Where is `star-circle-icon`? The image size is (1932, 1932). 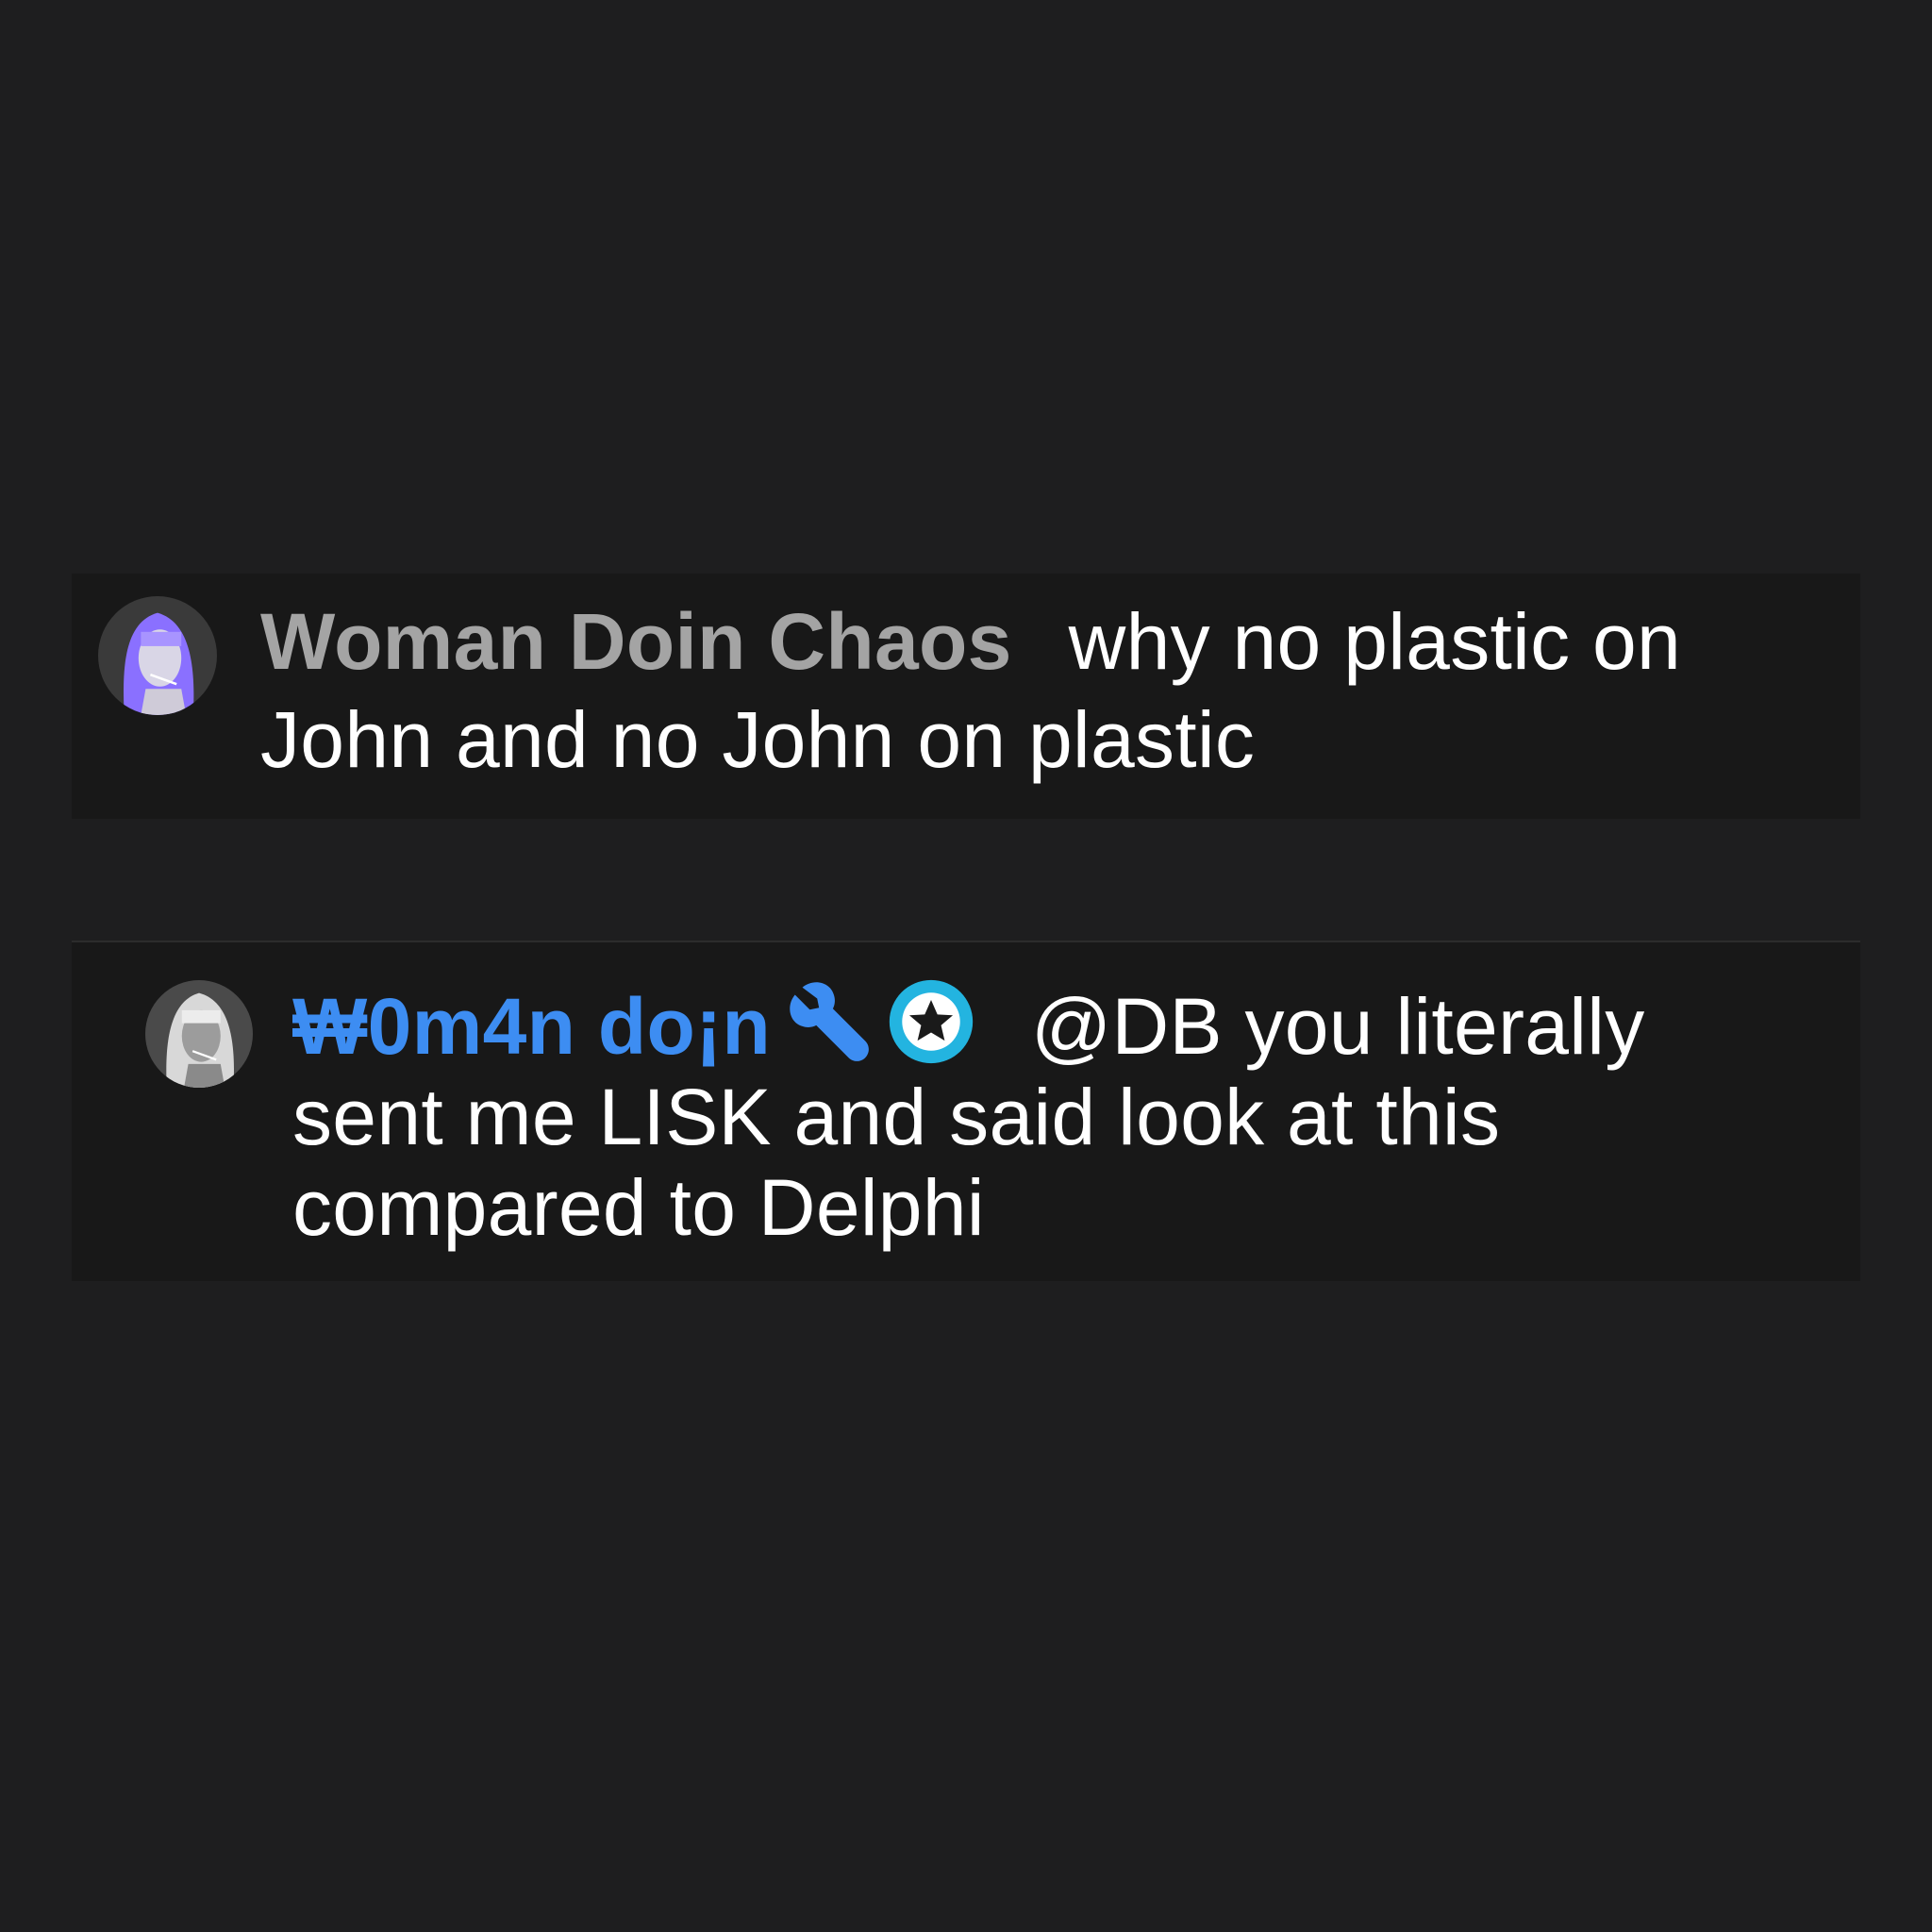
star-circle-icon is located at coordinates (931, 1021).